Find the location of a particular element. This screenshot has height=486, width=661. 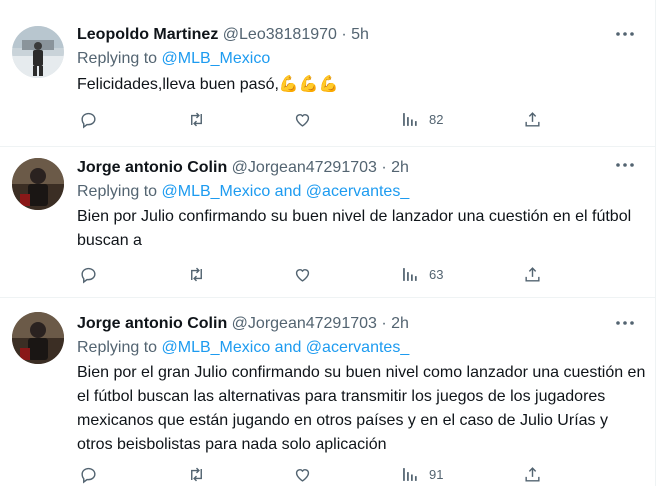

author-name: Leopoldo Martinez is located at coordinates (147, 34).